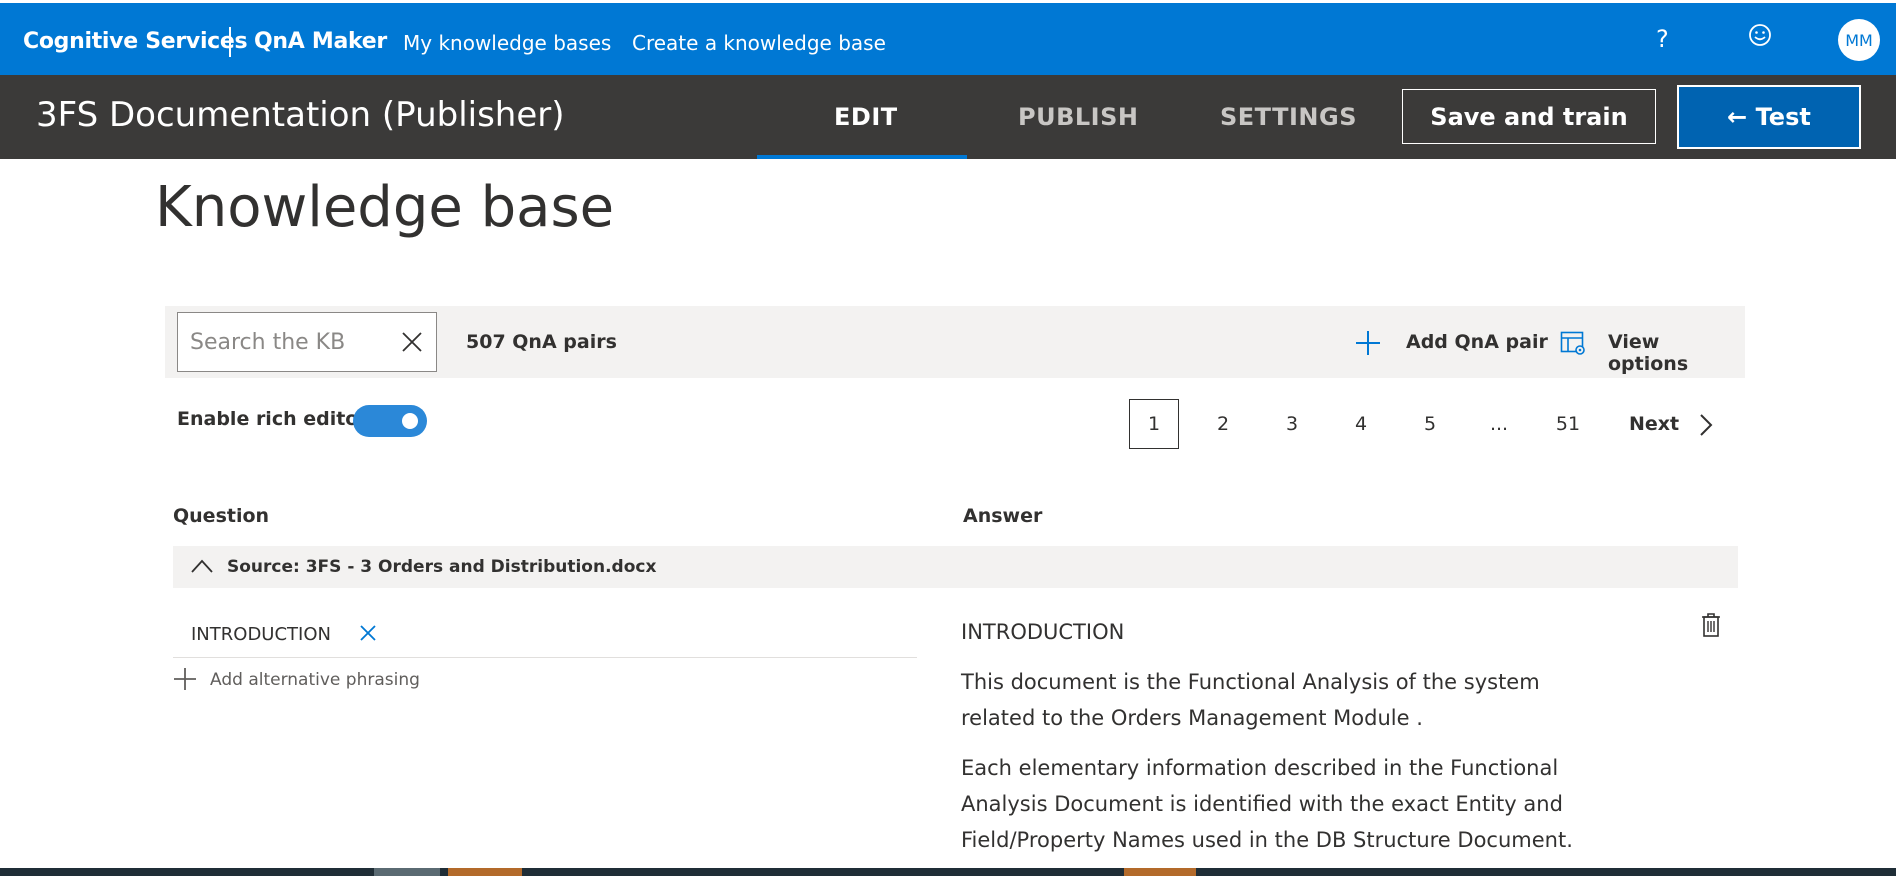 This screenshot has height=876, width=1896. I want to click on question-divider, so click(545, 657).